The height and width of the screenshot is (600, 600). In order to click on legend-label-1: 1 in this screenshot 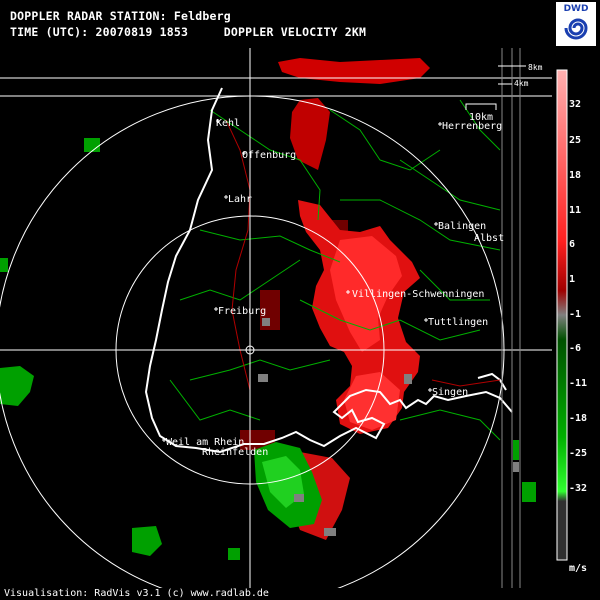, I will do `click(572, 279)`.